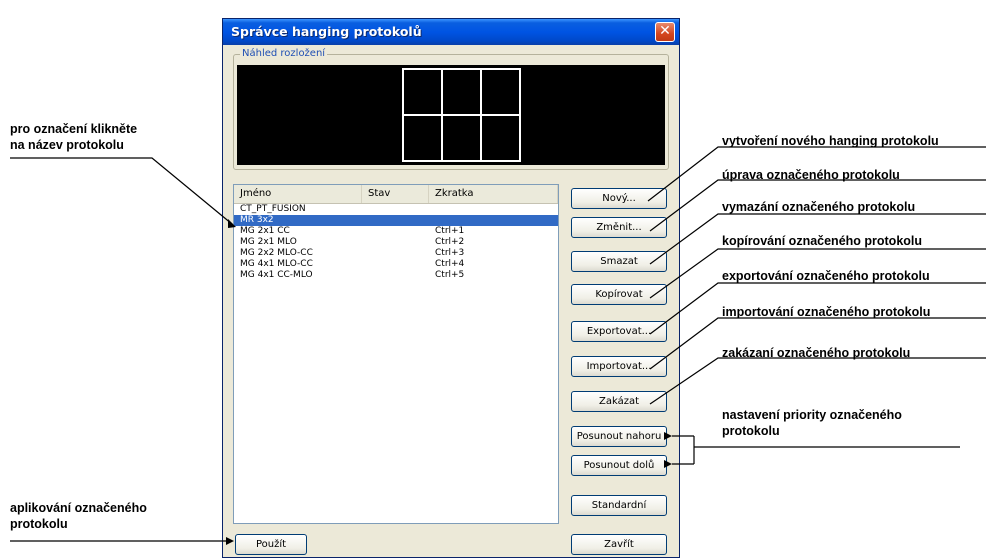 The width and height of the screenshot is (989, 560). What do you see at coordinates (817, 239) in the screenshot?
I see `leader-delete` at bounding box center [817, 239].